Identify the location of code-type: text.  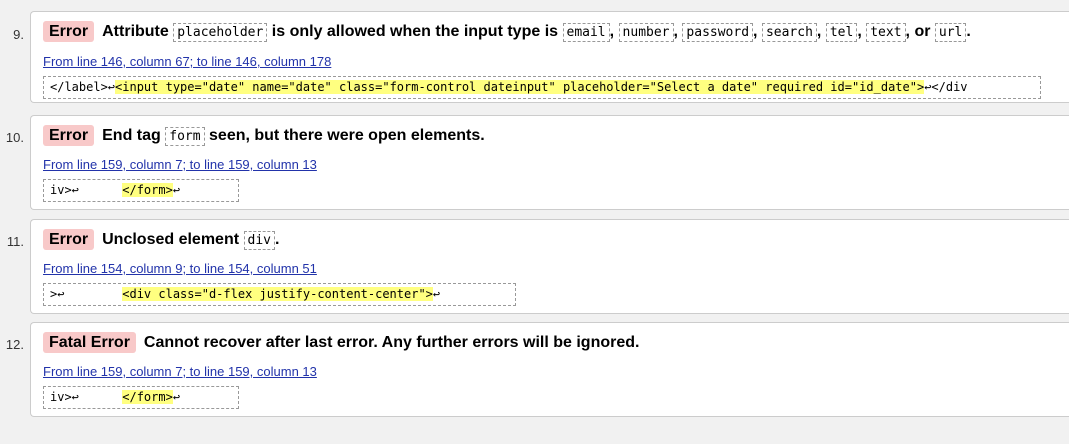
(886, 32).